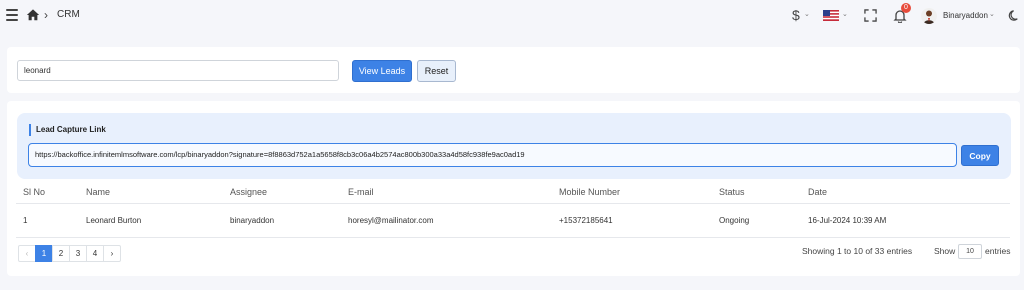 This screenshot has height=290, width=1024. I want to click on breadcrumb-crm: CRM, so click(68, 14).